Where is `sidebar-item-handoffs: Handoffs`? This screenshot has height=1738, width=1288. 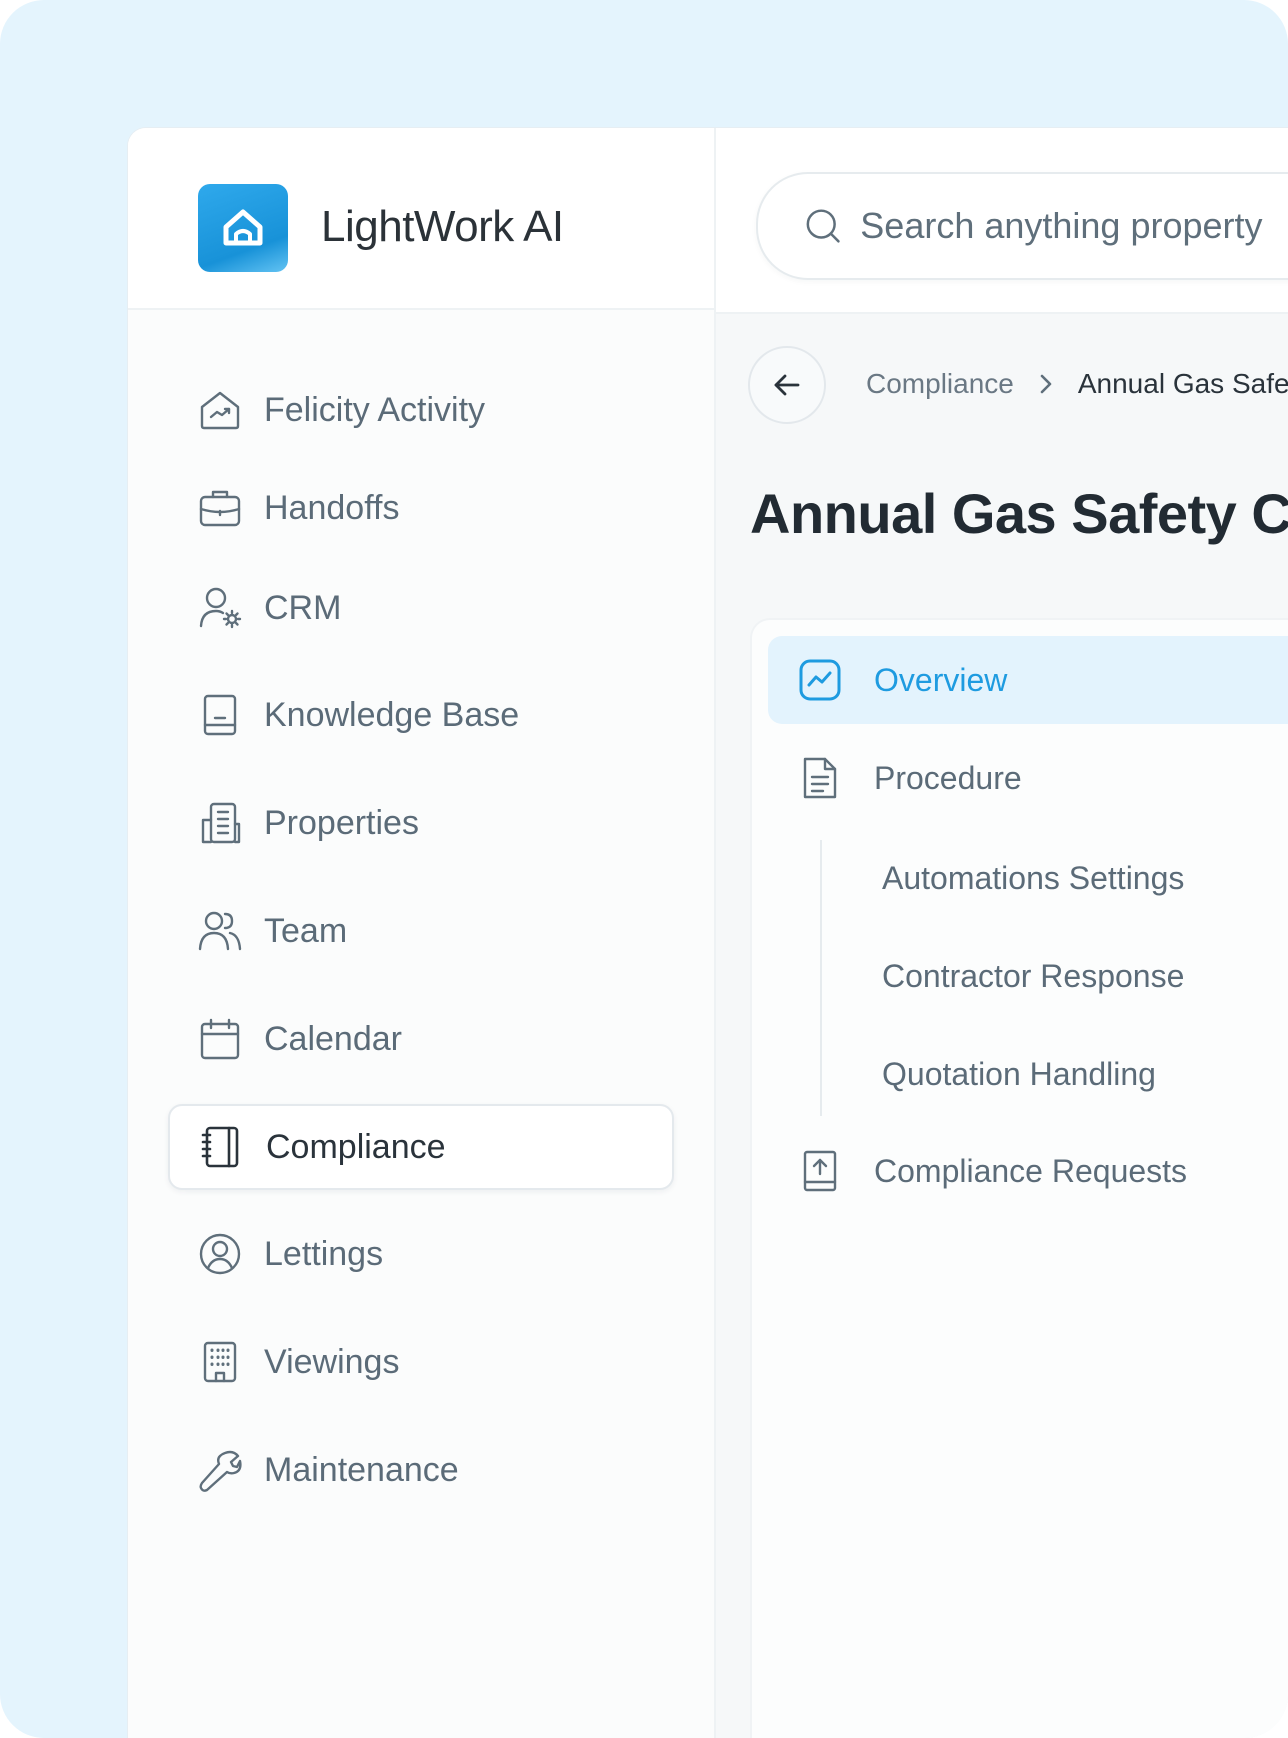 sidebar-item-handoffs: Handoffs is located at coordinates (421, 508).